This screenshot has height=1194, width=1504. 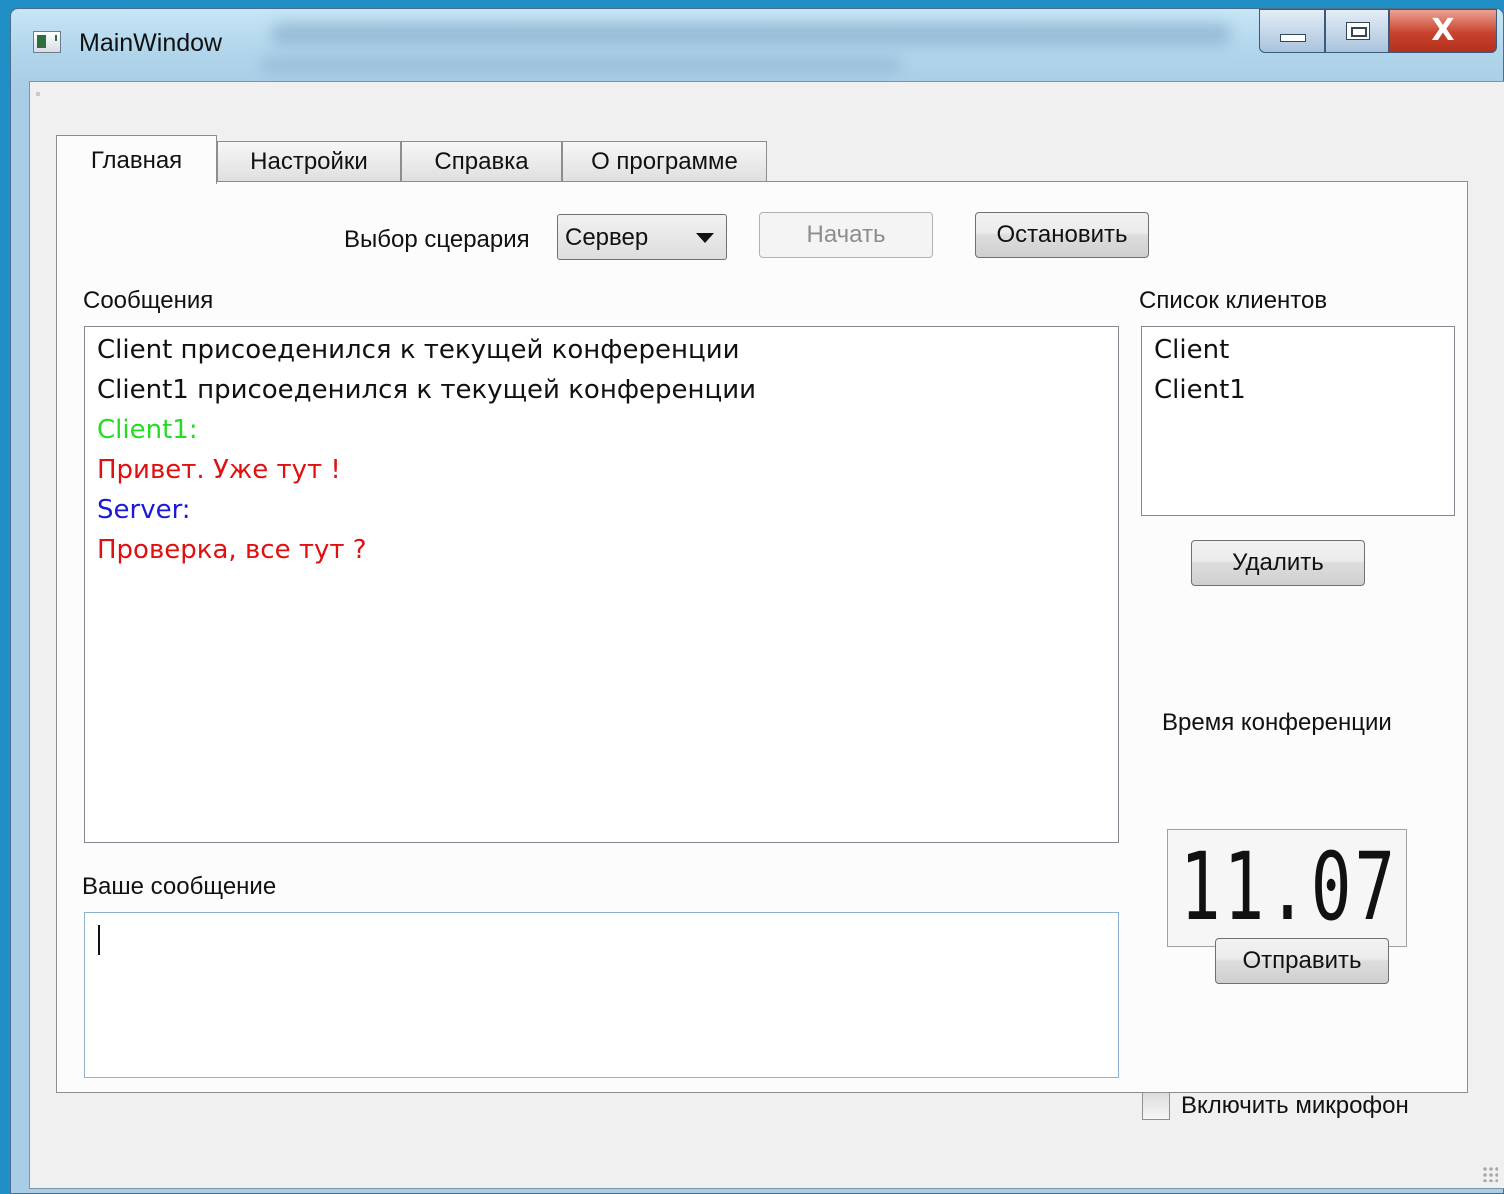 I want to click on microphone-label: Включить микрофон, so click(x=1295, y=1106).